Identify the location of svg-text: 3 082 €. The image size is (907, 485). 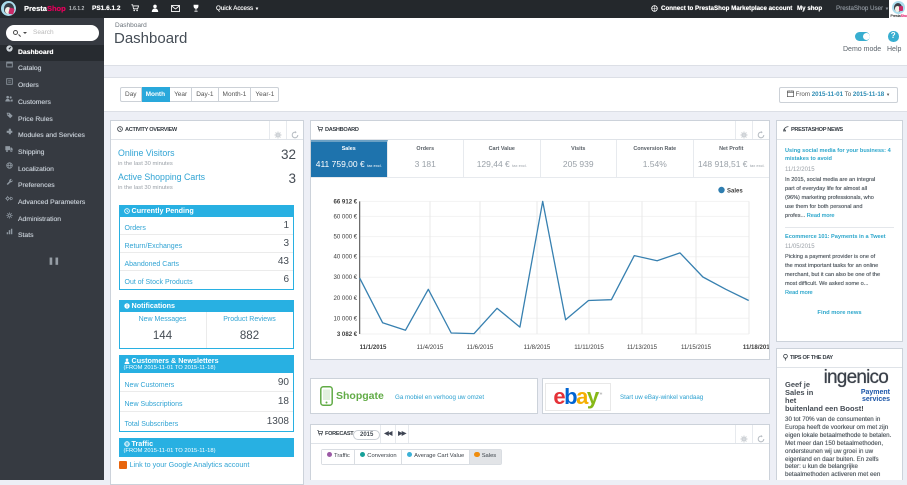
(347, 334).